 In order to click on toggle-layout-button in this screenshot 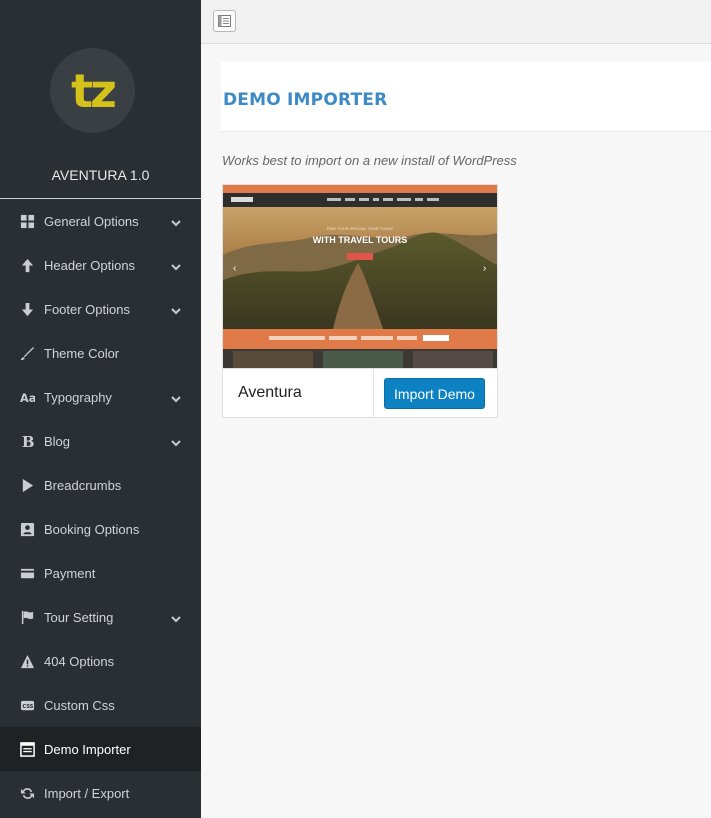, I will do `click(224, 21)`.